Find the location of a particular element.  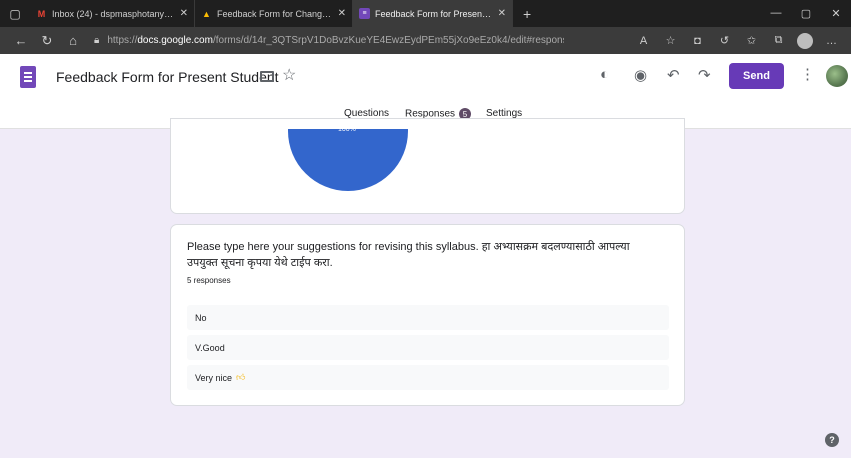

folder-icon is located at coordinates (267, 76).